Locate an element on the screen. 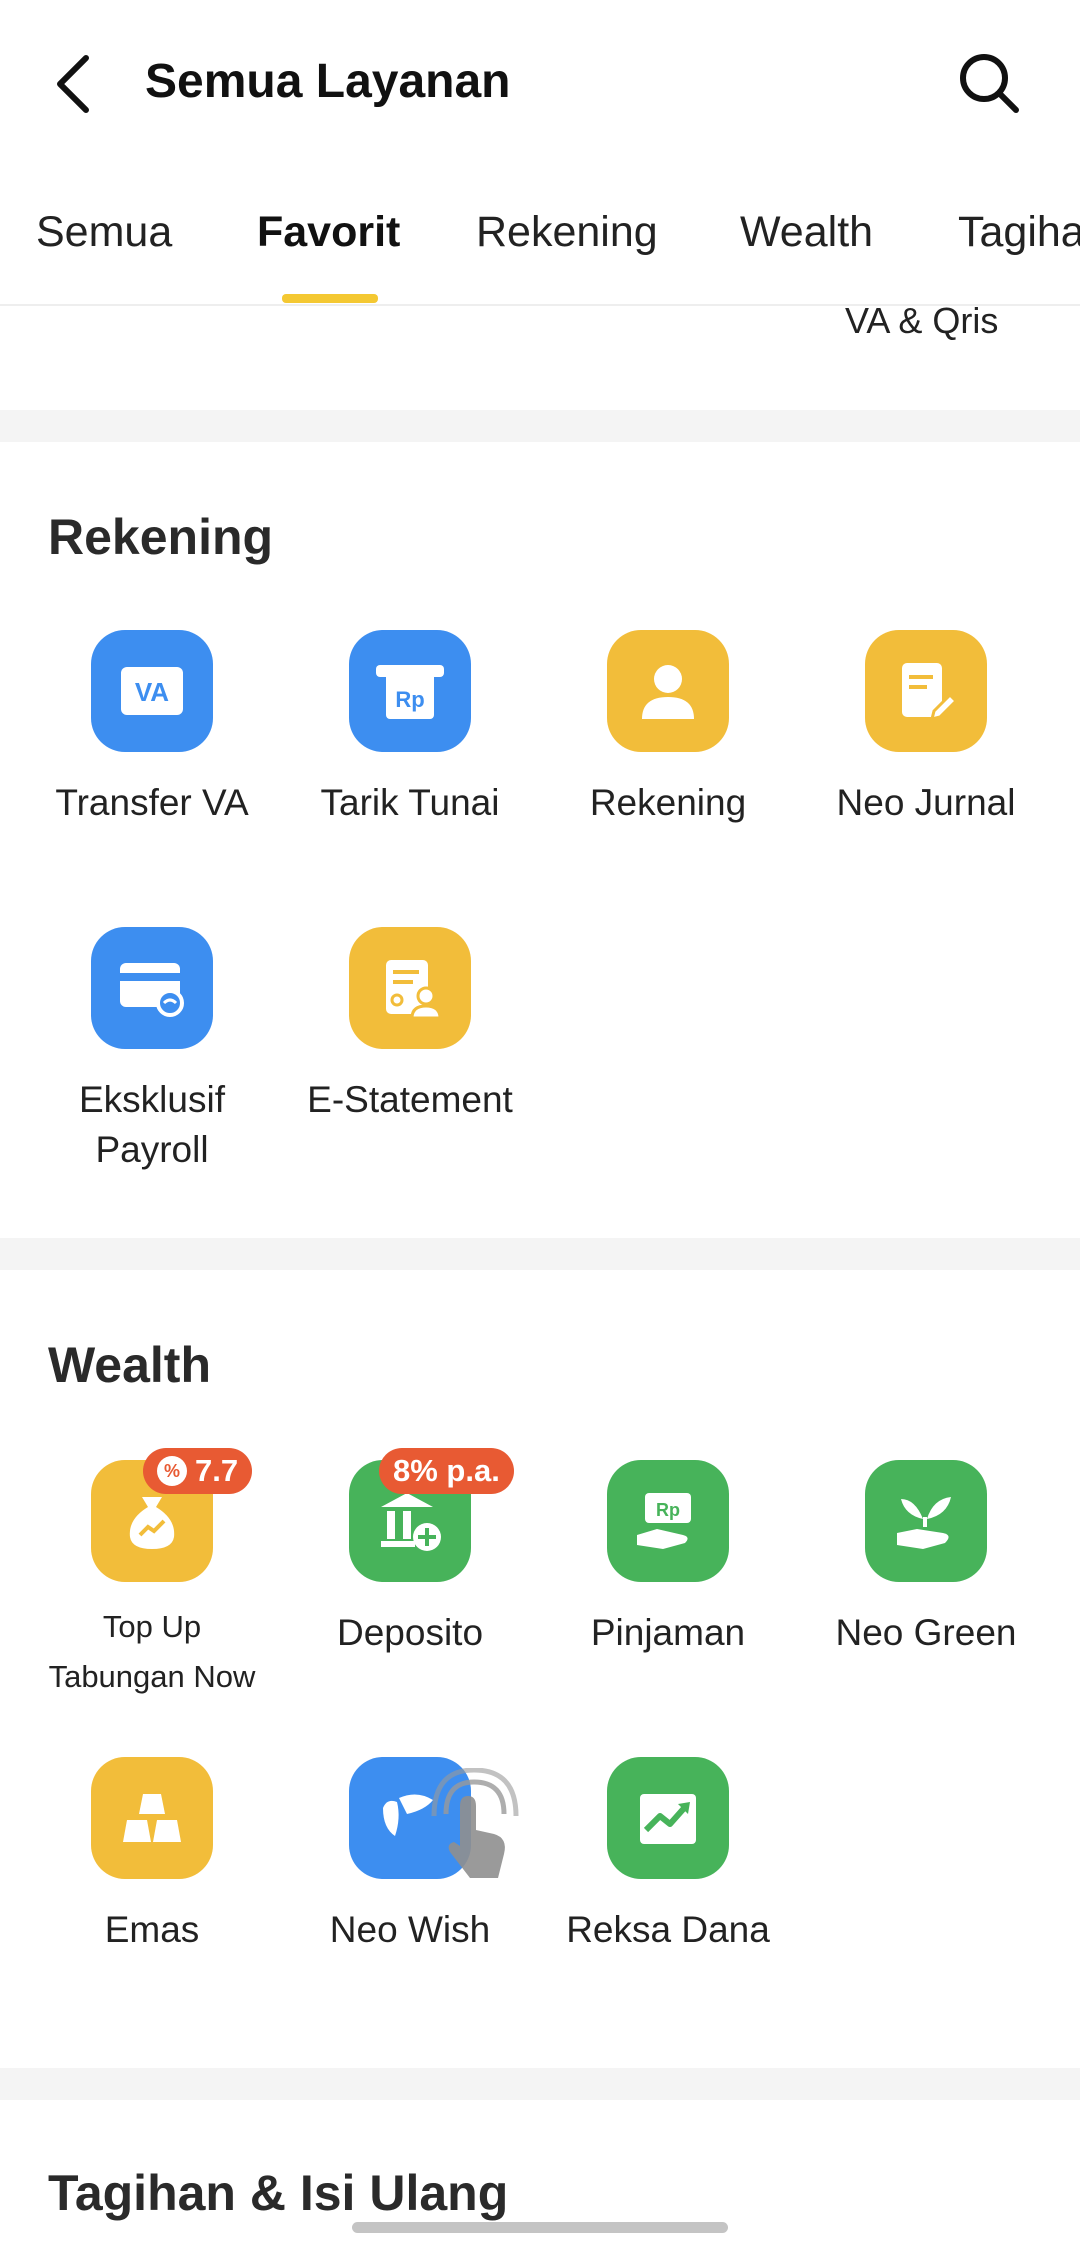 This screenshot has width=1080, height=2248. service-label: Tarik Tunai is located at coordinates (410, 802).